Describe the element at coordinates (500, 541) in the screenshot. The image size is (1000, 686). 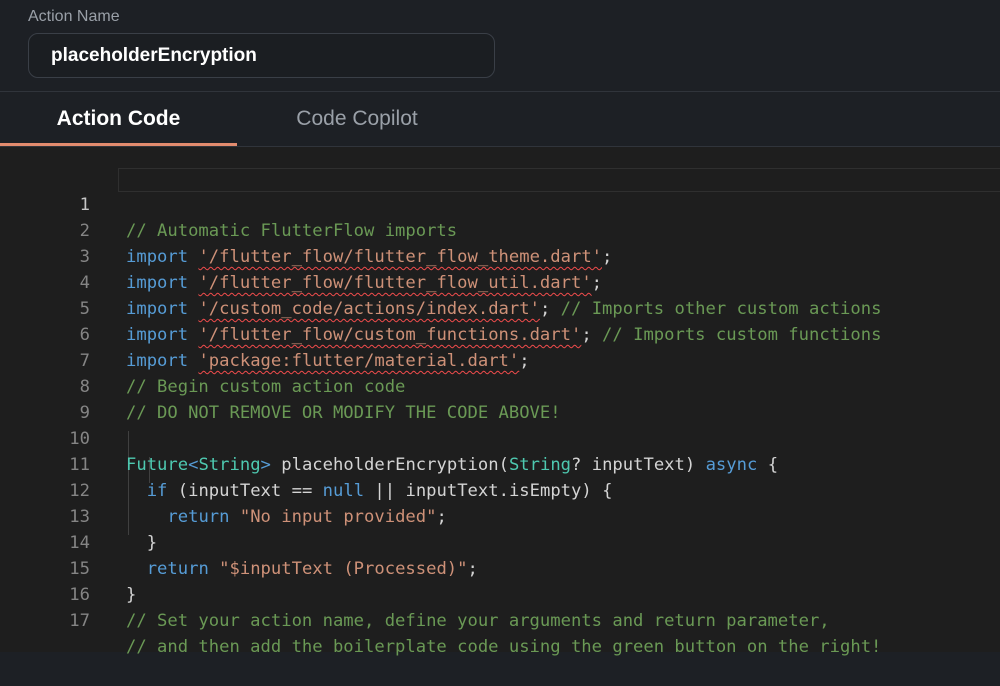
I see `code-line: 14 return "$inputText (Processed)";` at that location.